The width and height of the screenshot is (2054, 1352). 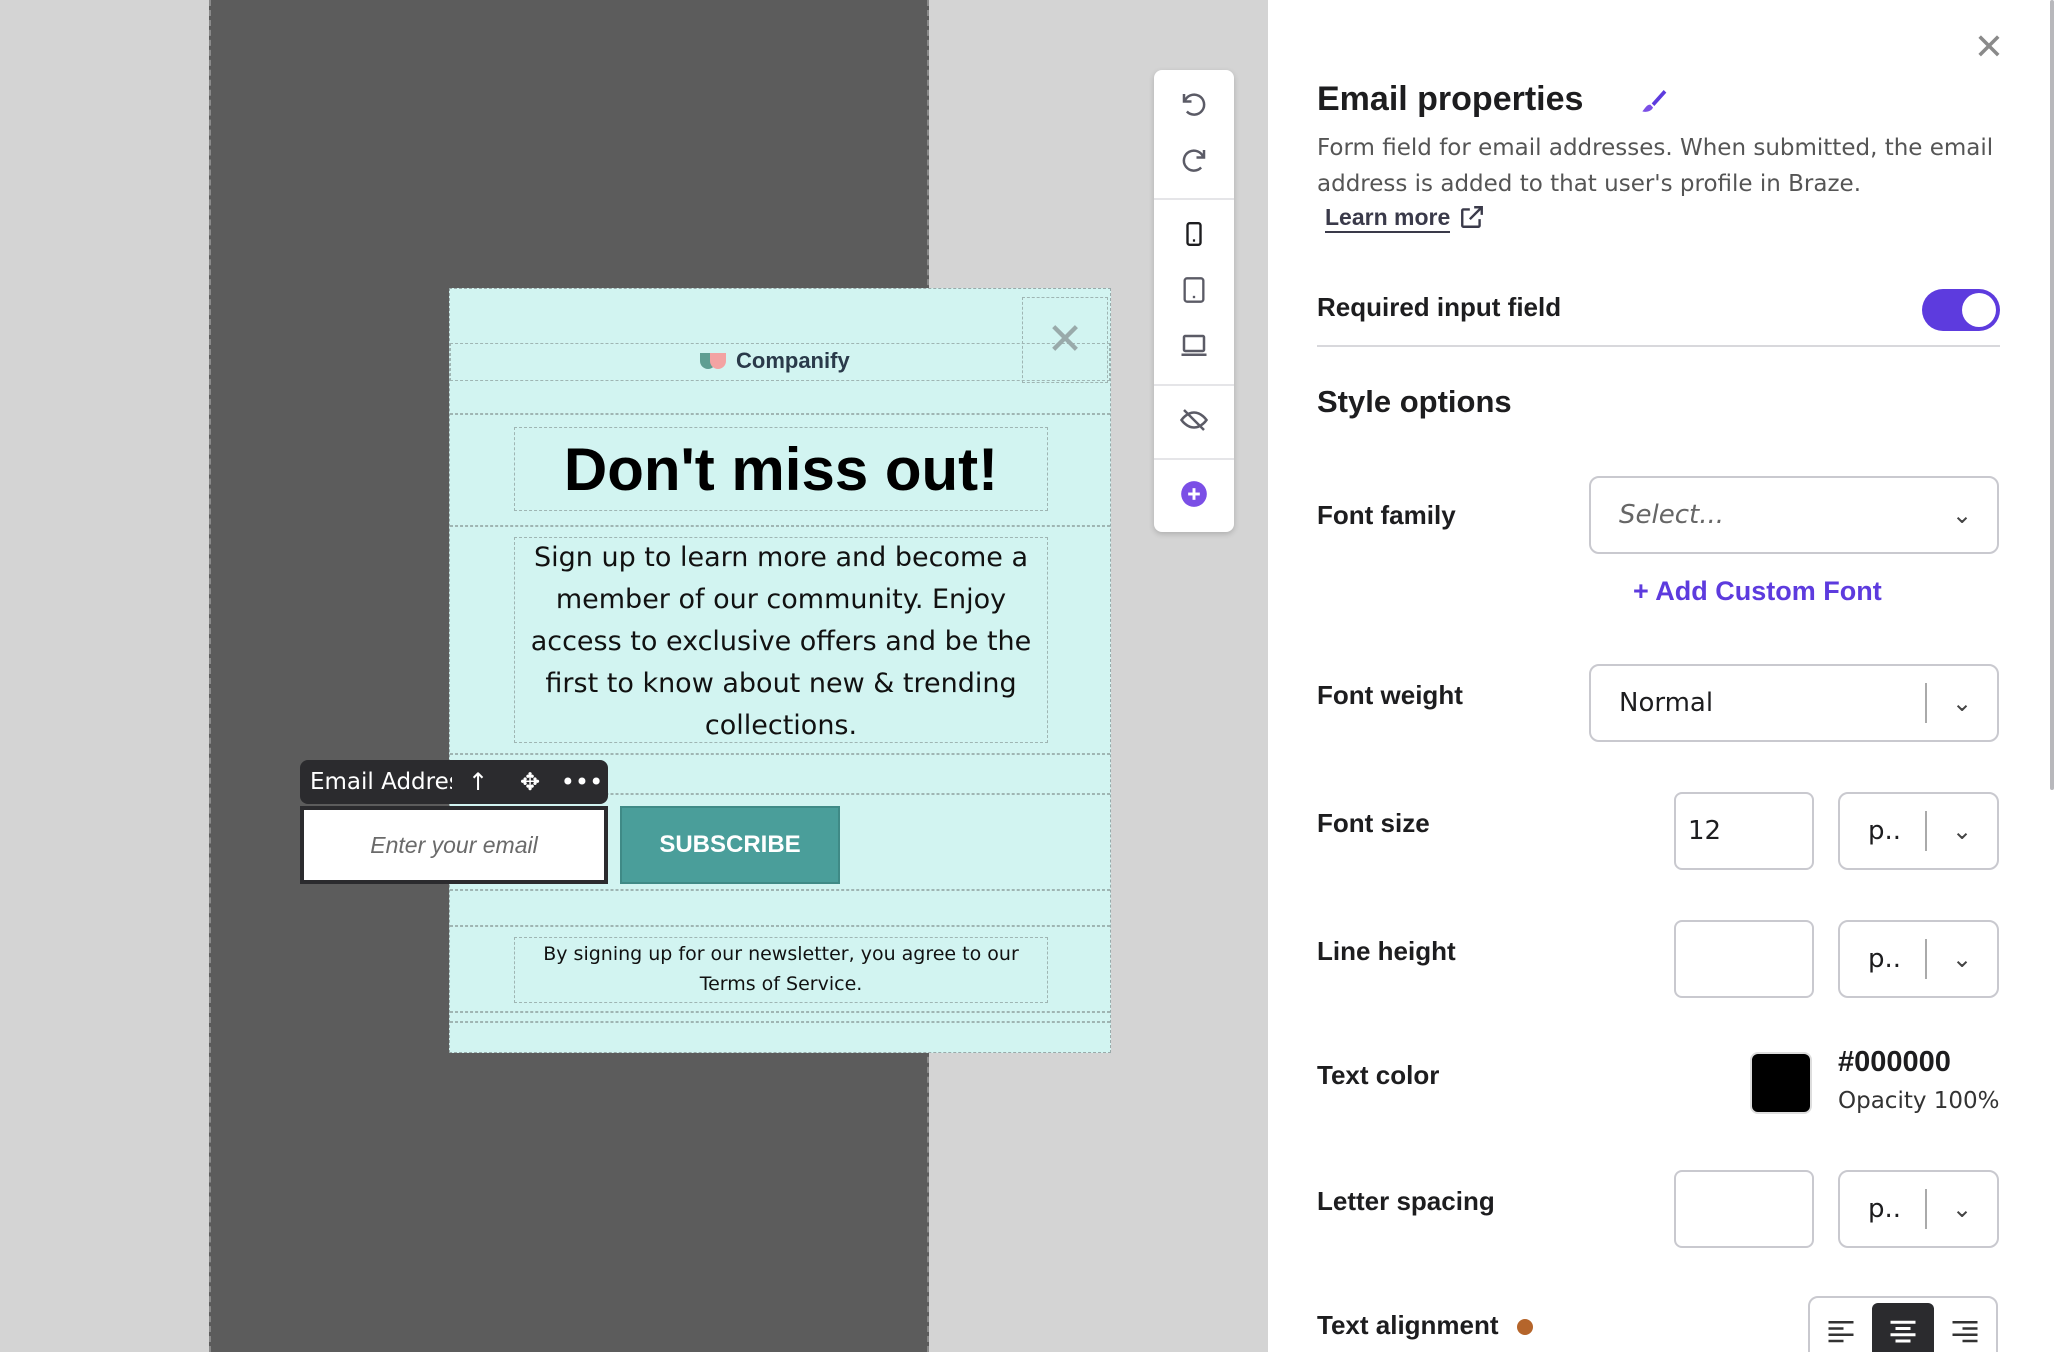 I want to click on form-close-icon: ✕, so click(x=1065, y=340).